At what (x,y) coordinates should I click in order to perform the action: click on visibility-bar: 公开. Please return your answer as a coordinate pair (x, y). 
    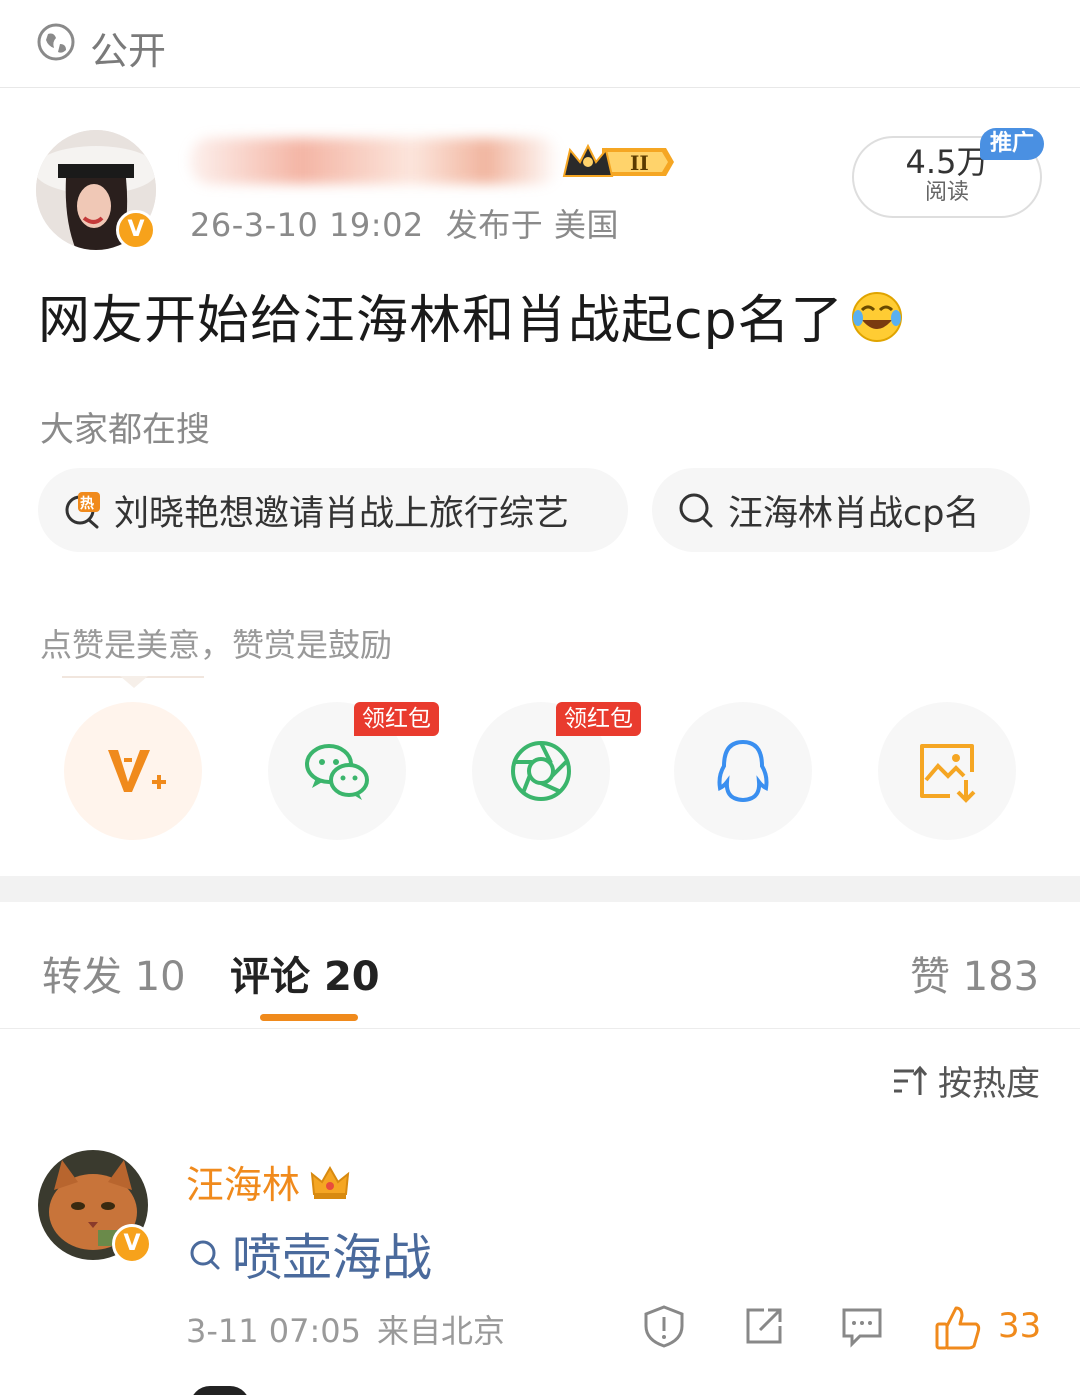
    Looking at the image, I should click on (540, 44).